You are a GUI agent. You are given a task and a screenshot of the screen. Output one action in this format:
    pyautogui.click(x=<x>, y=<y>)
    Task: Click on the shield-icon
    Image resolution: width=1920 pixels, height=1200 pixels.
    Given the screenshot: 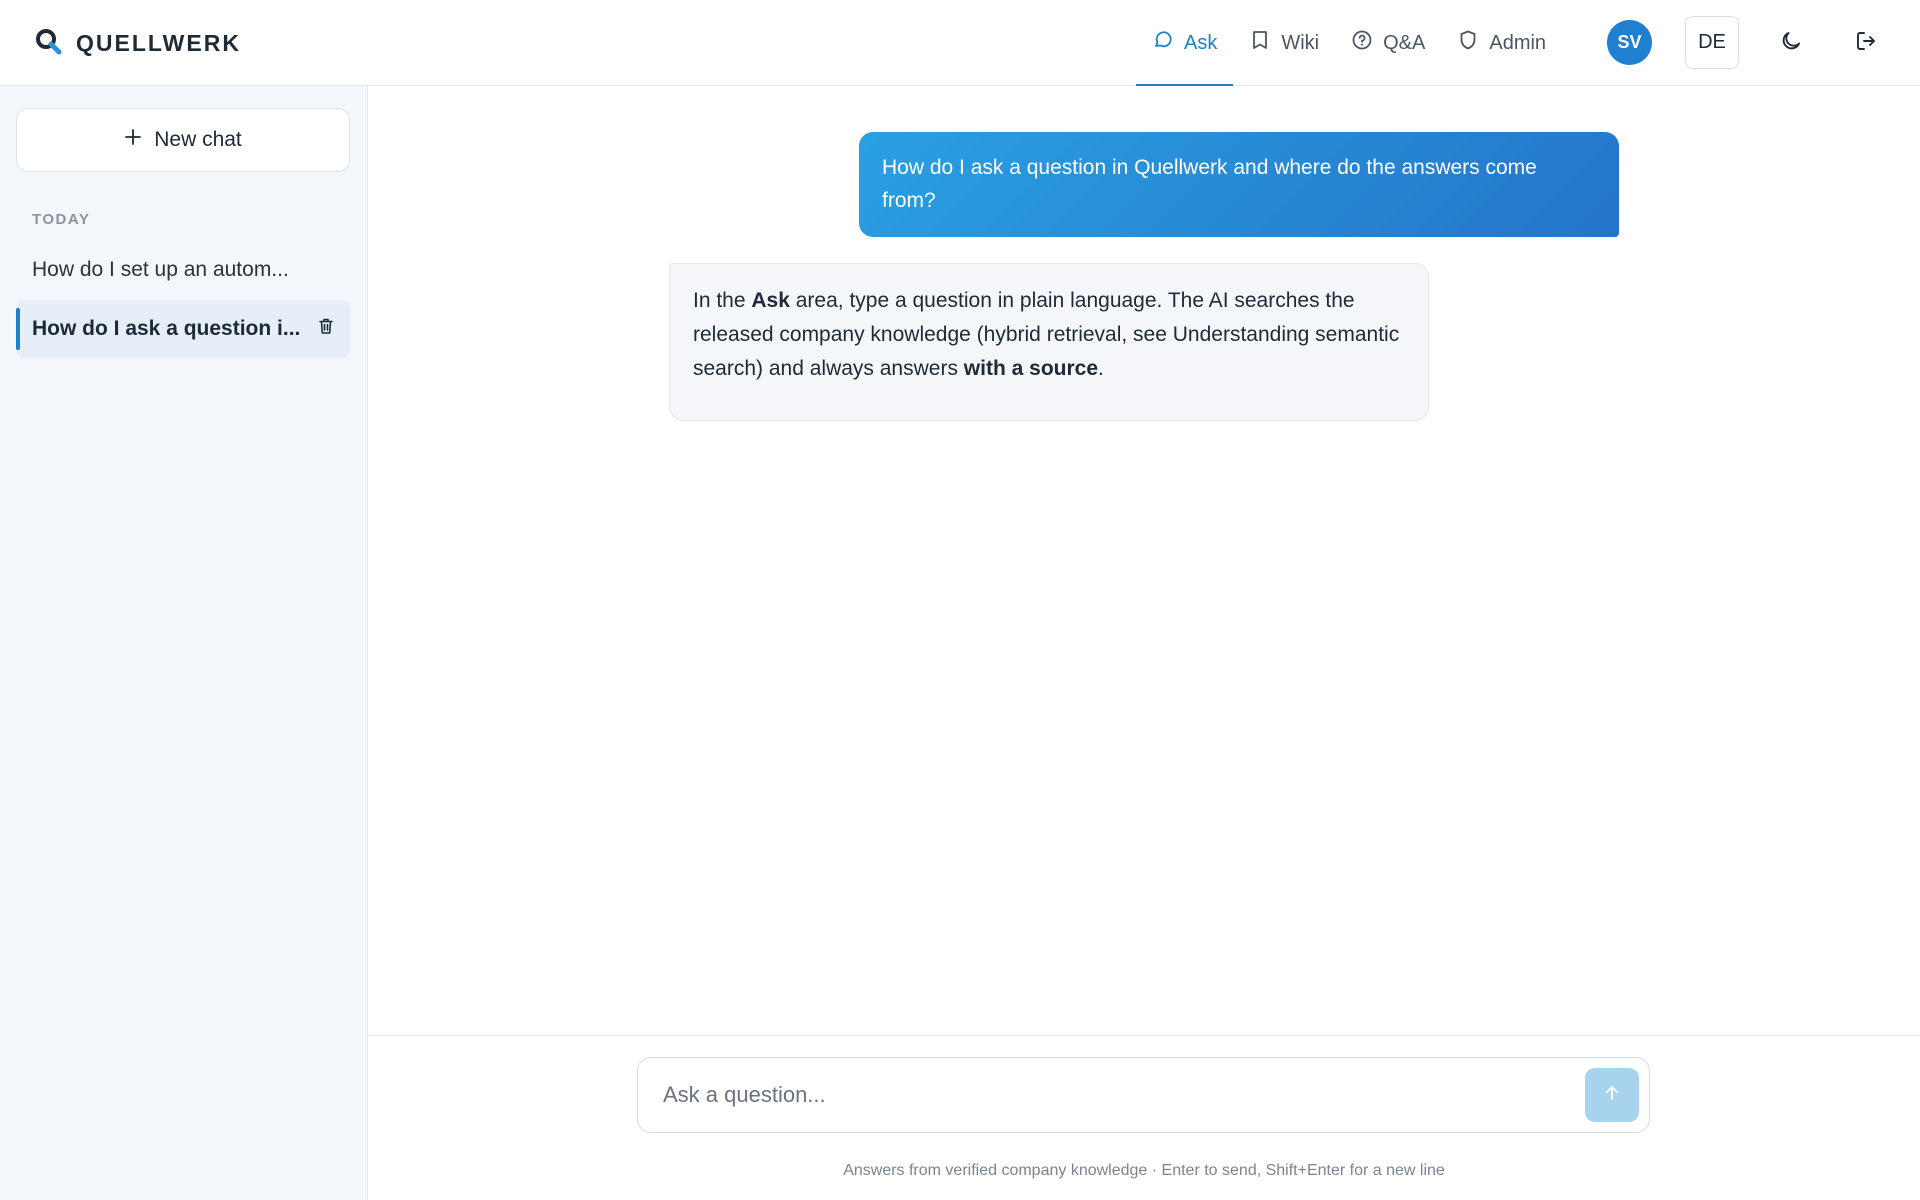 What is the action you would take?
    pyautogui.click(x=1468, y=43)
    